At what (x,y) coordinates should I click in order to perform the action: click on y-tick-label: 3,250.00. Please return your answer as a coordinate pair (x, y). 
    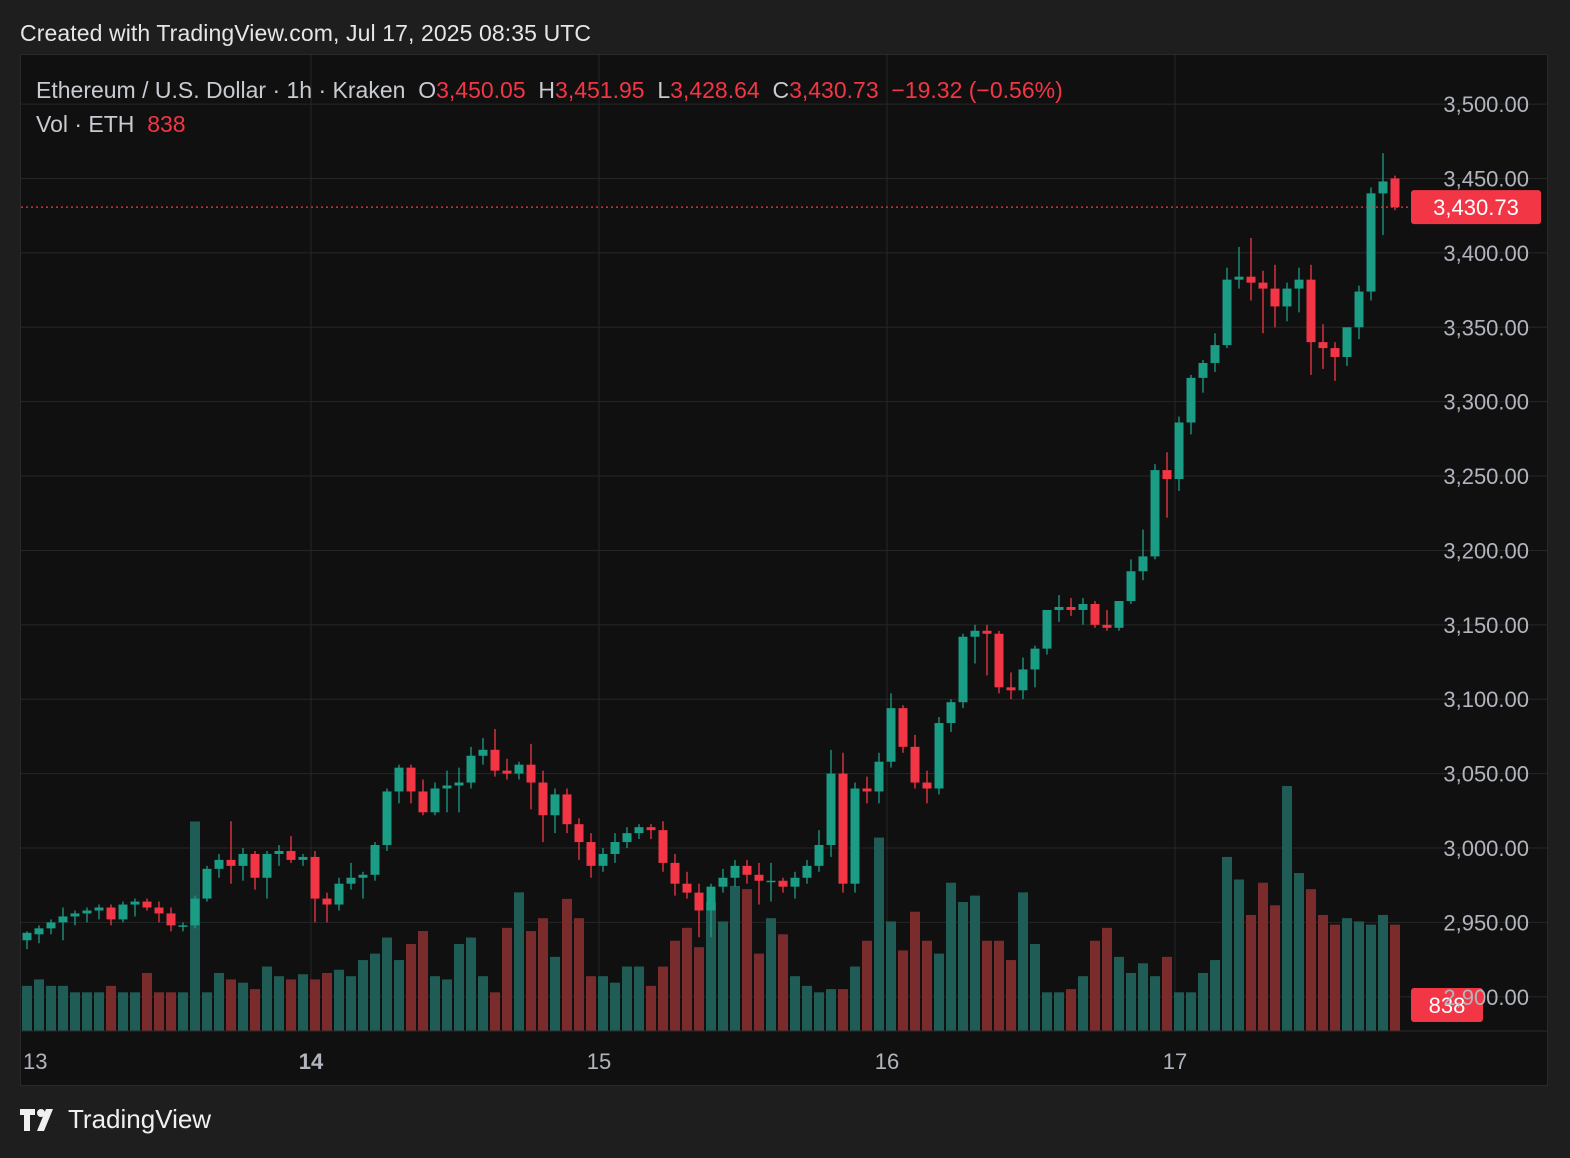
    Looking at the image, I should click on (1486, 476).